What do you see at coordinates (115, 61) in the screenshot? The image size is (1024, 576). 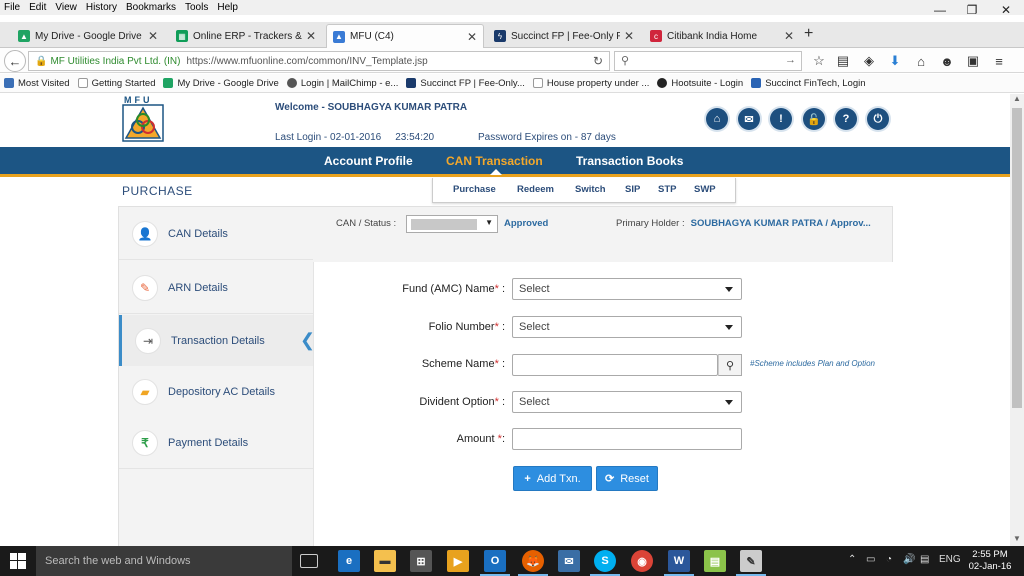 I see `site-identity: MF Utilities India Pvt Ltd. (IN)` at bounding box center [115, 61].